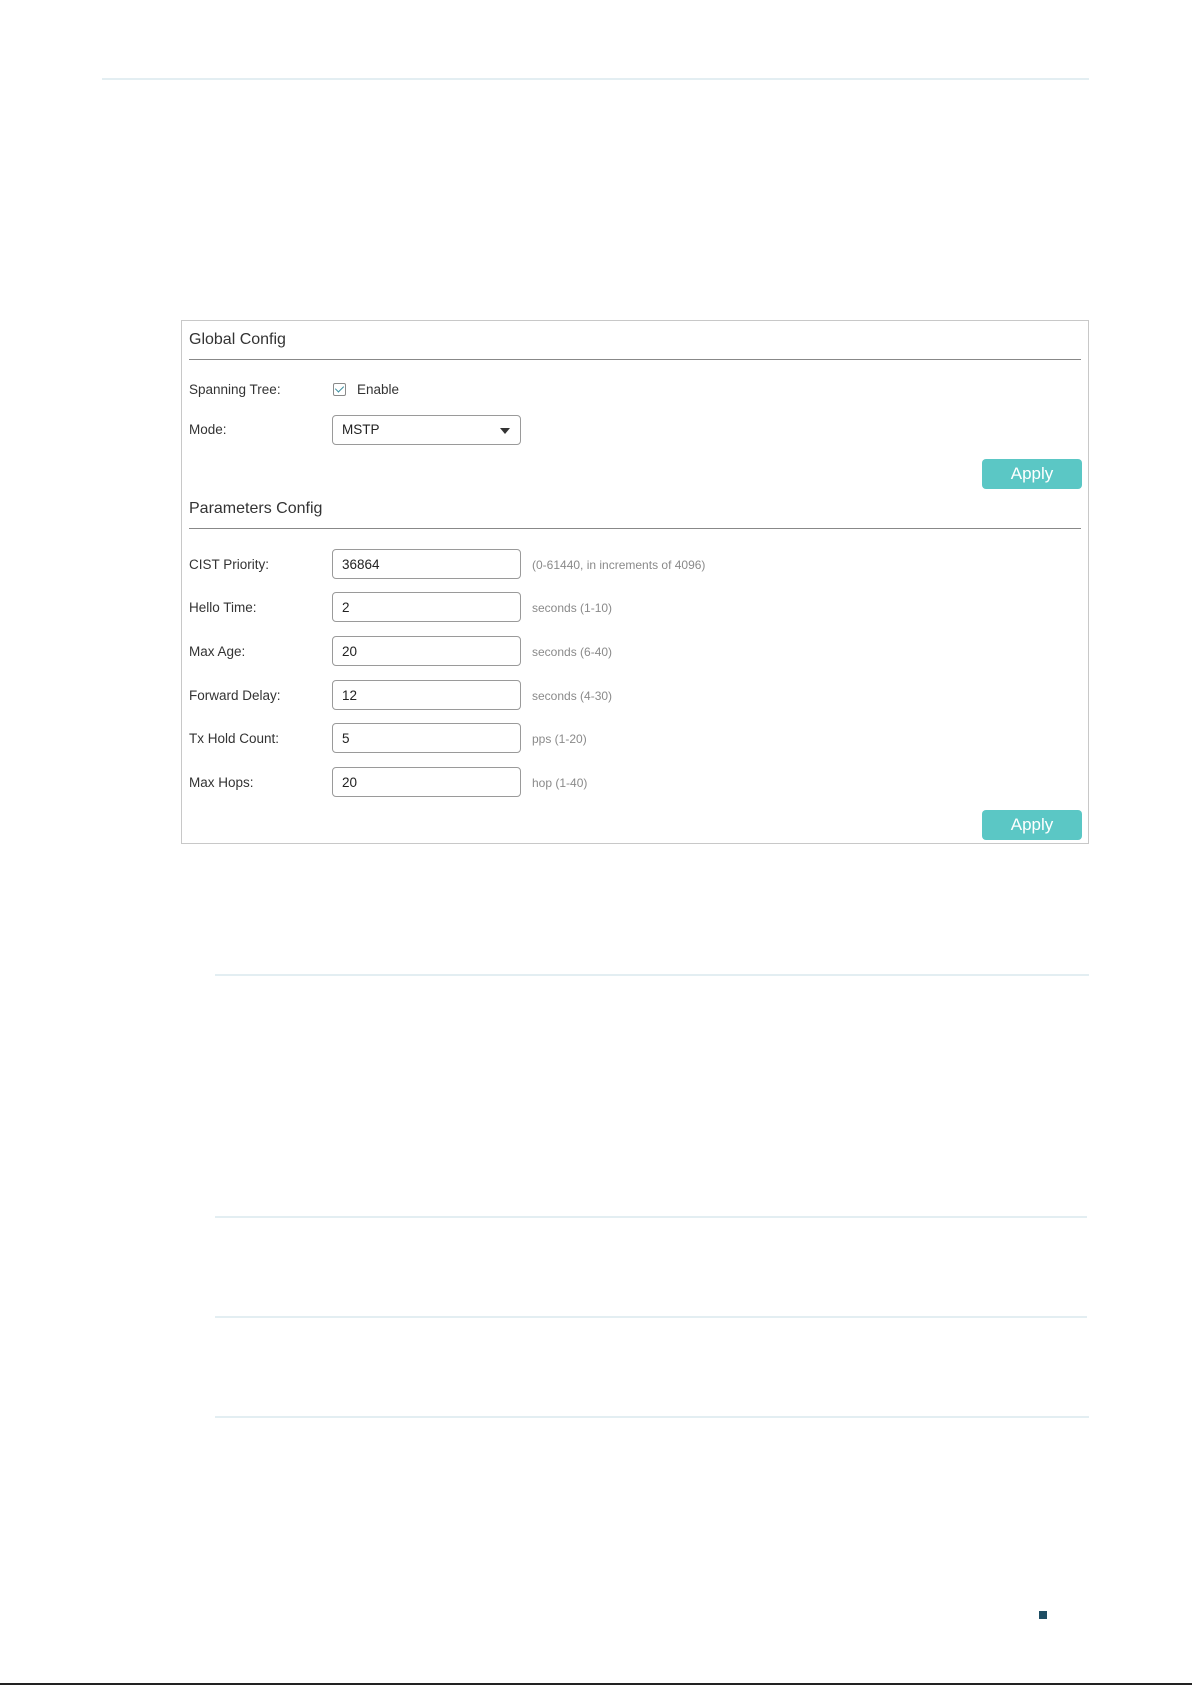  I want to click on forward-delay-input, so click(426, 695).